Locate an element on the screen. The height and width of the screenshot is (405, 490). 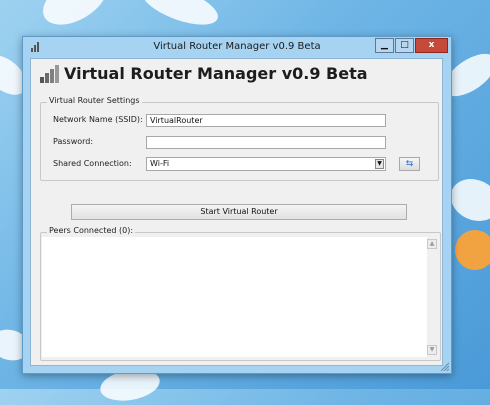
password-input is located at coordinates (266, 142).